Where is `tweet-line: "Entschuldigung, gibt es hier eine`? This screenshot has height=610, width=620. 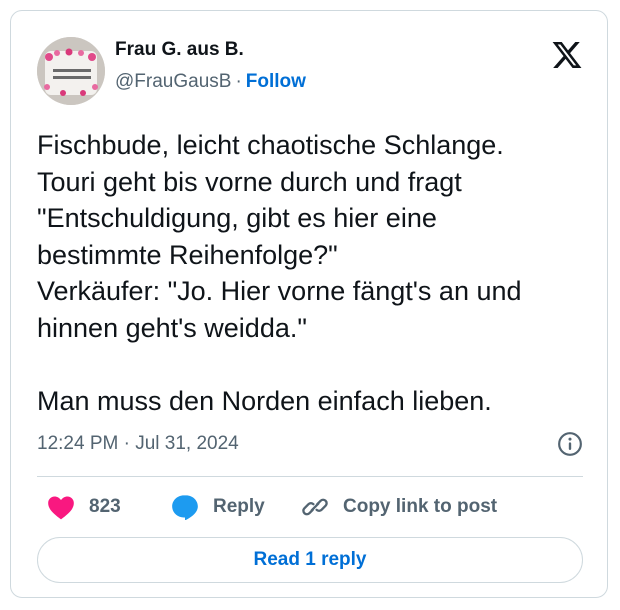
tweet-line: "Entschuldigung, gibt es hier eine is located at coordinates (237, 218).